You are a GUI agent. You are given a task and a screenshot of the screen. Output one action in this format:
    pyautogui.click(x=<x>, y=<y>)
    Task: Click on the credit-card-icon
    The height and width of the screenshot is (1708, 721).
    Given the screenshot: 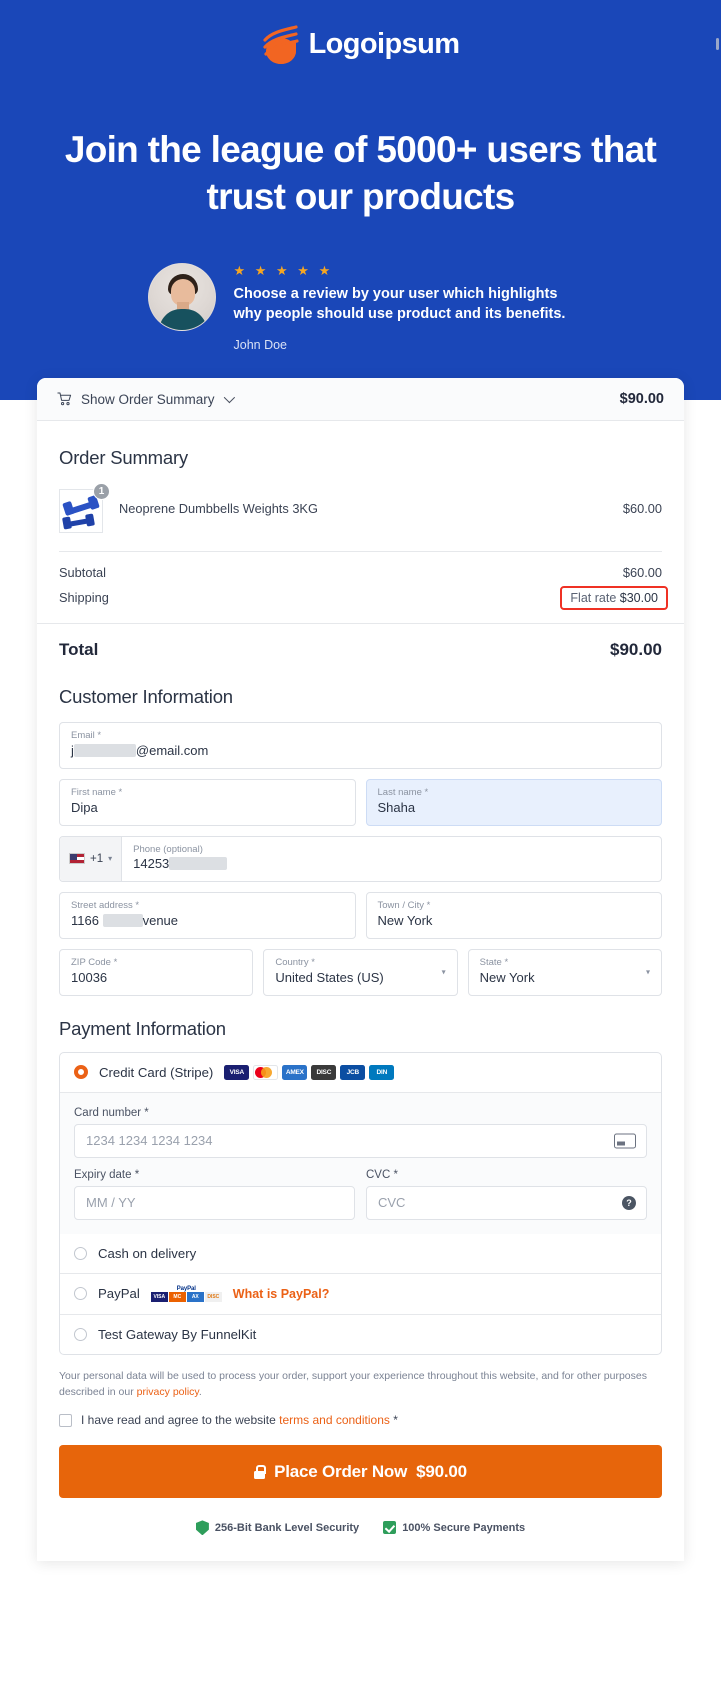 What is the action you would take?
    pyautogui.click(x=625, y=1141)
    